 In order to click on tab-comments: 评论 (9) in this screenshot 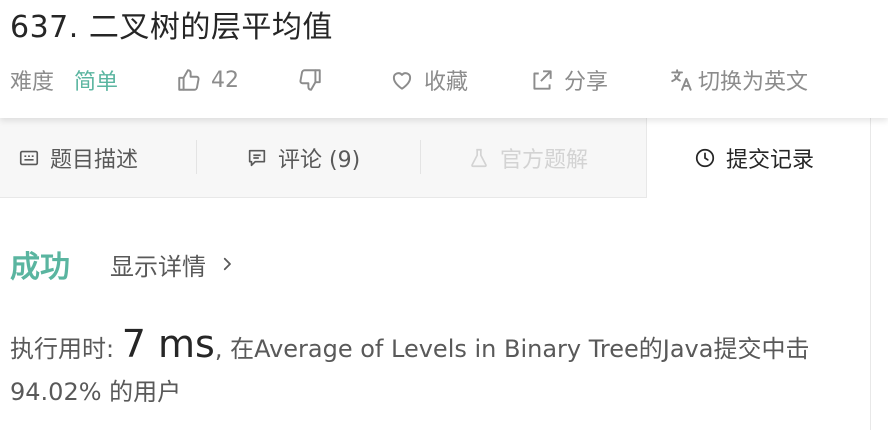, I will do `click(303, 158)`.